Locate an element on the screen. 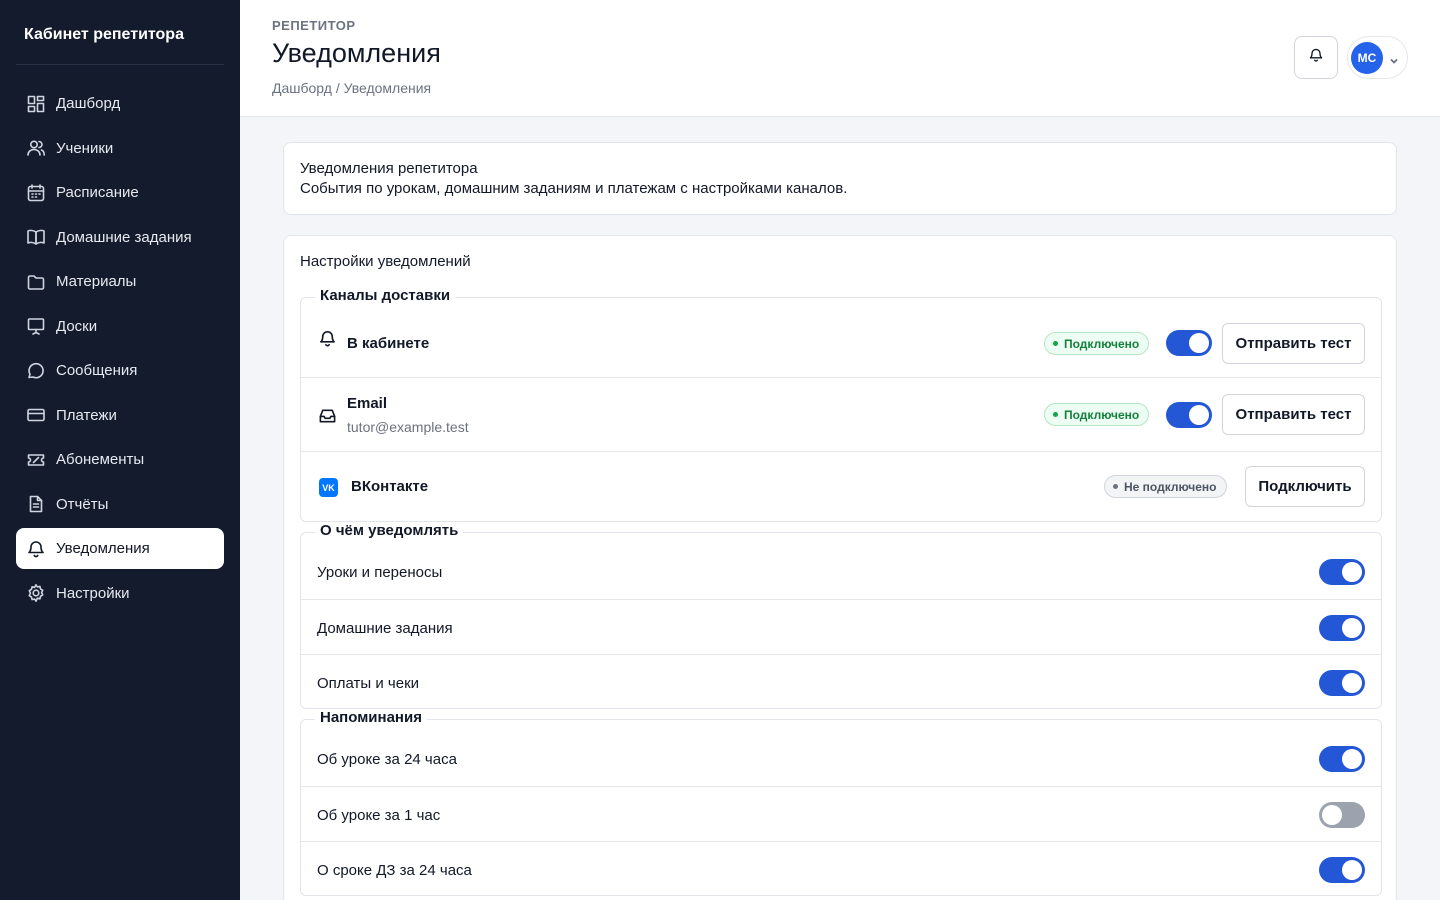  channel-toggle-email is located at coordinates (1189, 415).